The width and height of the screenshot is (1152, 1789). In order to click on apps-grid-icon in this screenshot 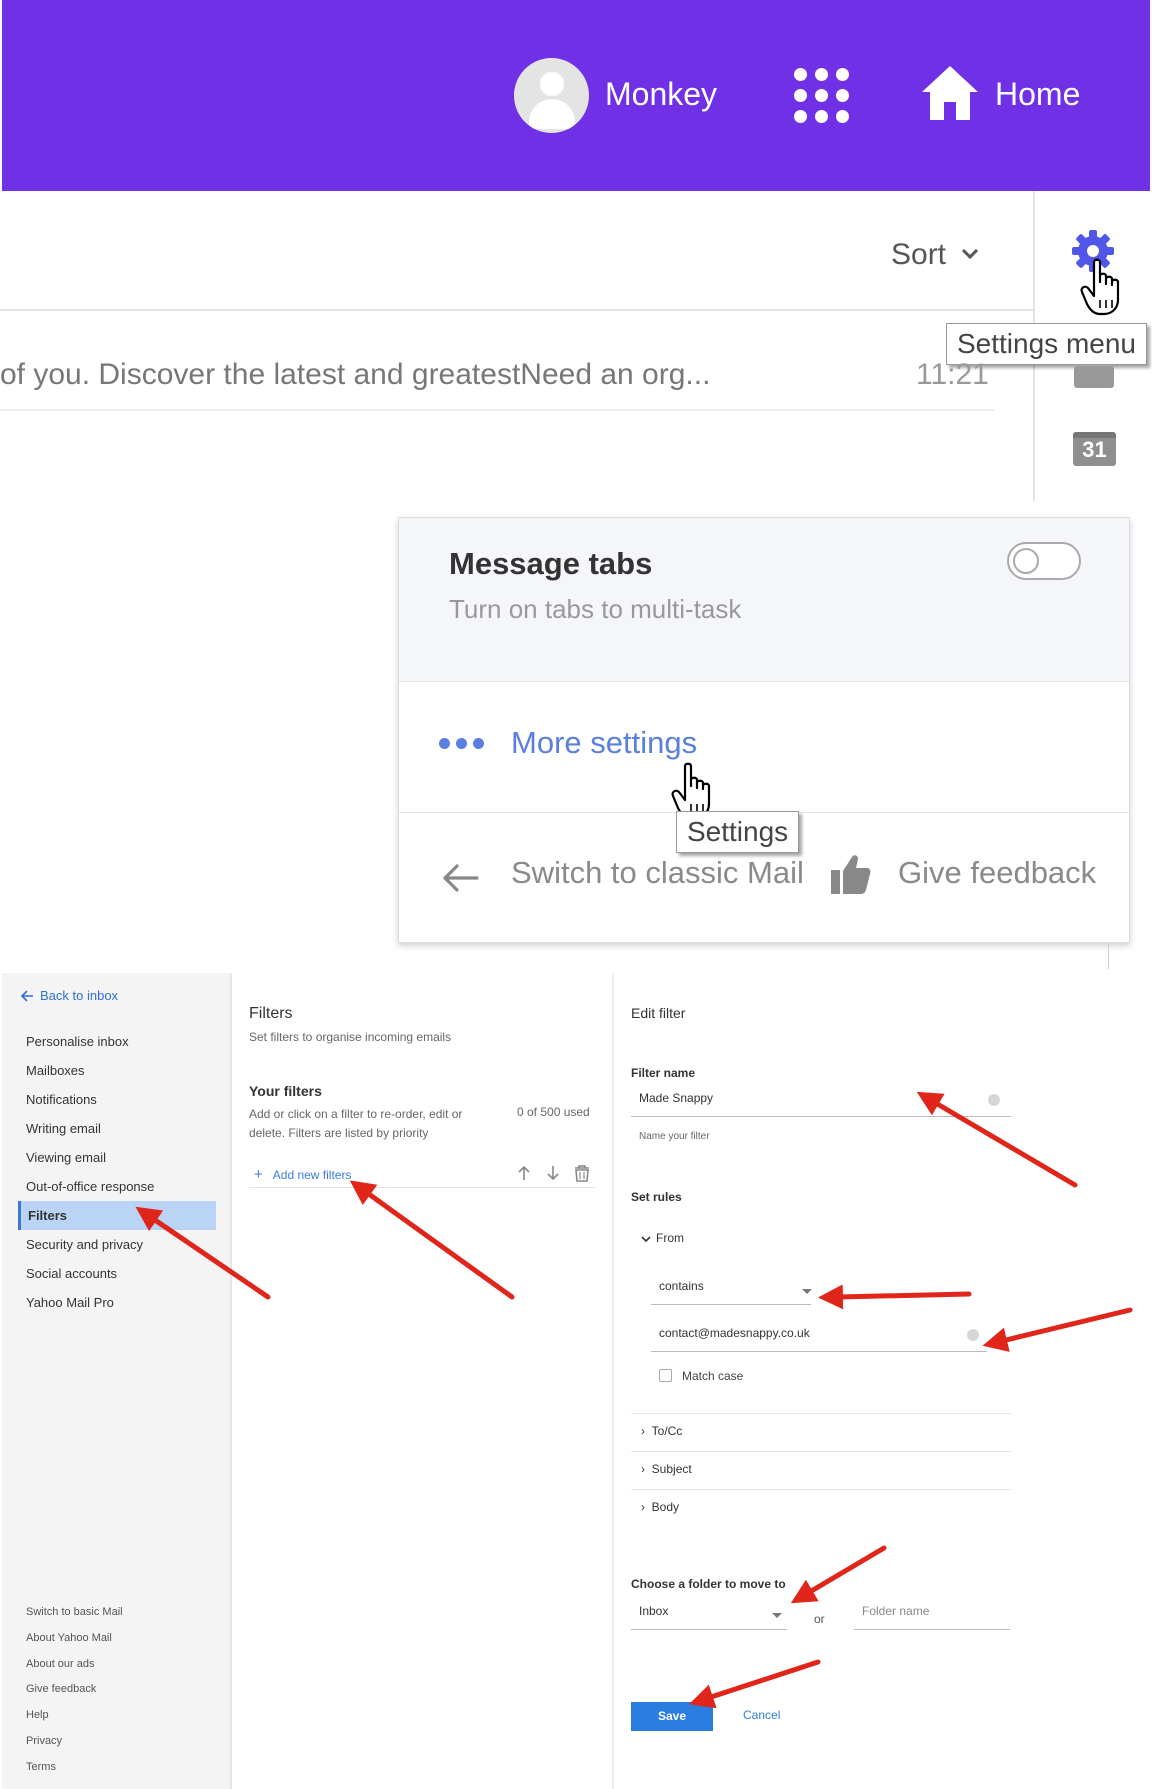, I will do `click(822, 96)`.